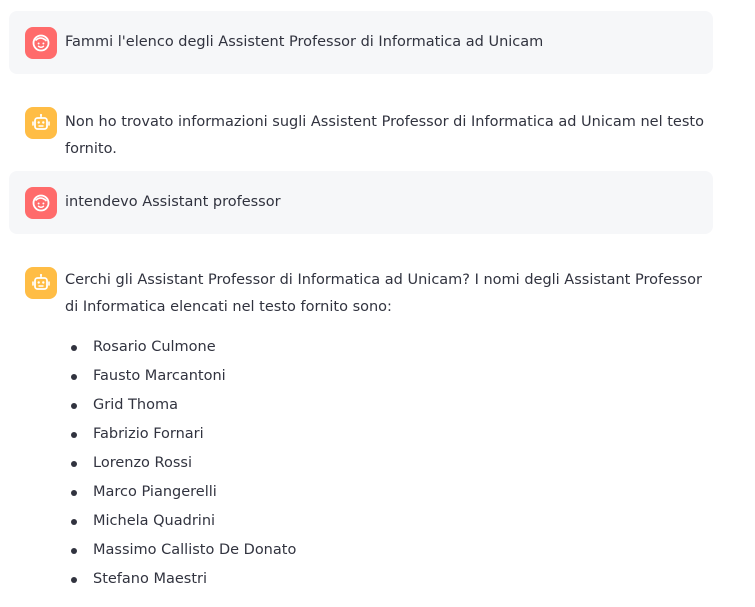  What do you see at coordinates (180, 376) in the screenshot?
I see `list-item: Fausto Marcantoni` at bounding box center [180, 376].